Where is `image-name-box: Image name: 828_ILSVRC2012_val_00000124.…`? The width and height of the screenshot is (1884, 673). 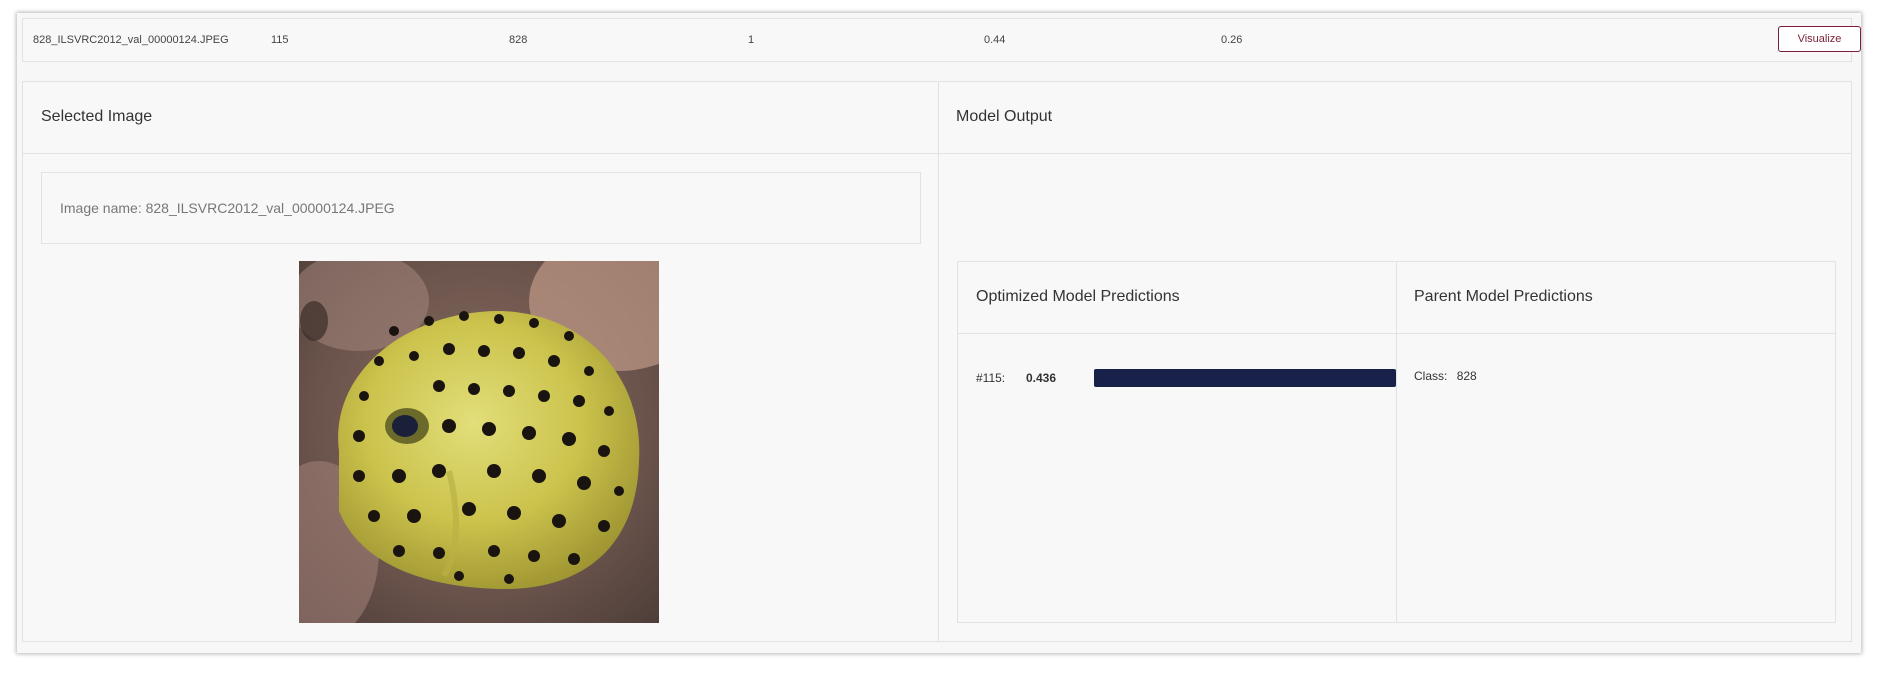 image-name-box: Image name: 828_ILSVRC2012_val_00000124.… is located at coordinates (481, 208).